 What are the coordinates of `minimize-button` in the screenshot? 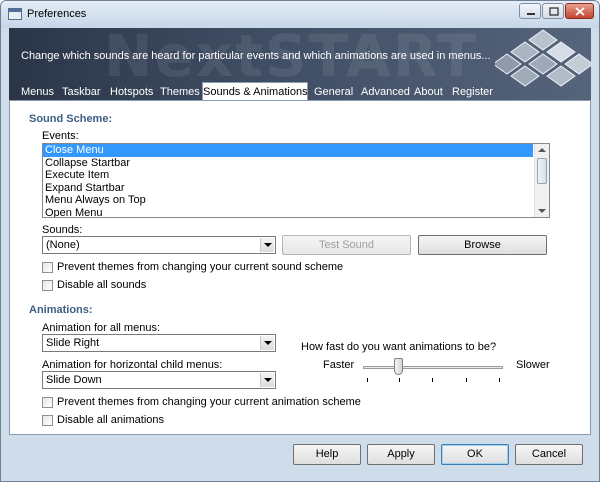 It's located at (530, 11).